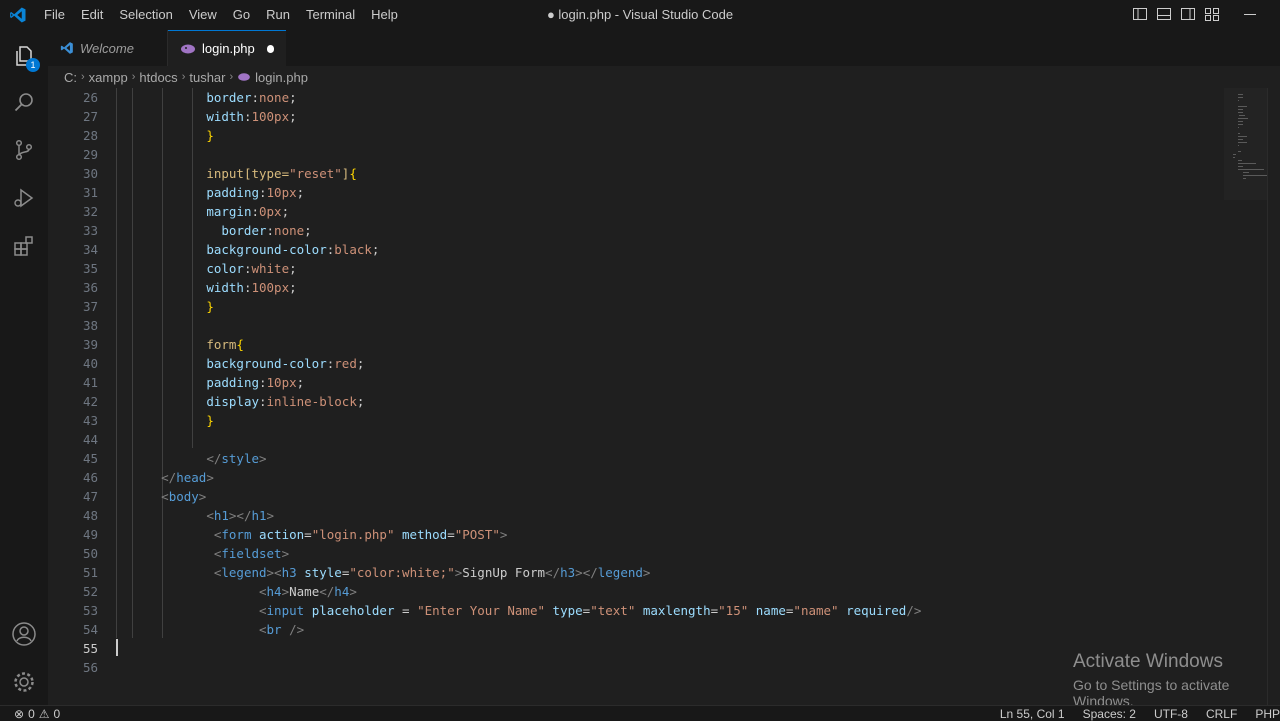  What do you see at coordinates (676, 401) in the screenshot?
I see `code-line: display:inline-block;` at bounding box center [676, 401].